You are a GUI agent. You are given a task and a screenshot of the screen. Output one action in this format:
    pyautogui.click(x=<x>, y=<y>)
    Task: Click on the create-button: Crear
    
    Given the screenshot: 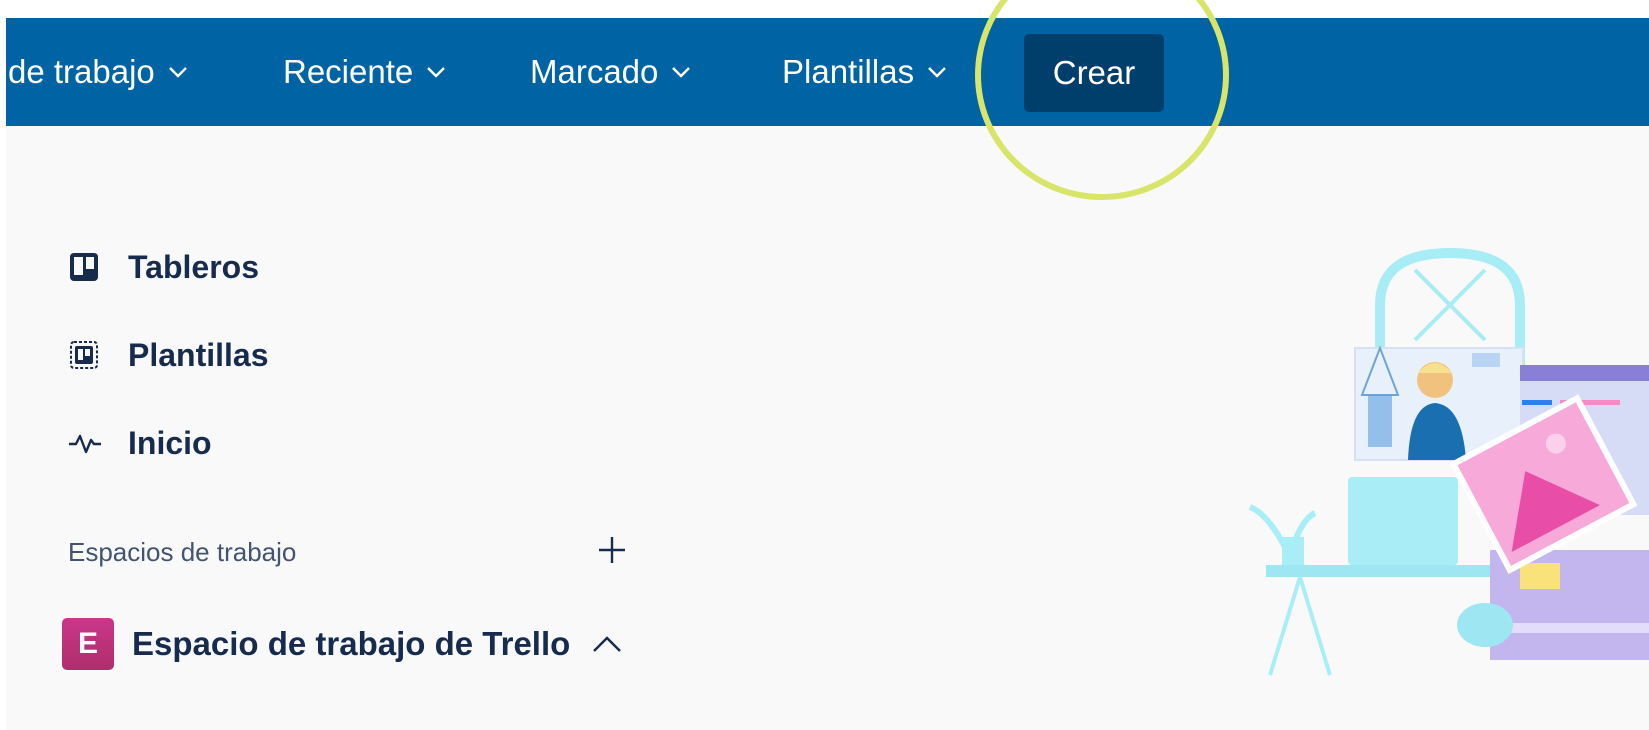 What is the action you would take?
    pyautogui.click(x=1094, y=73)
    